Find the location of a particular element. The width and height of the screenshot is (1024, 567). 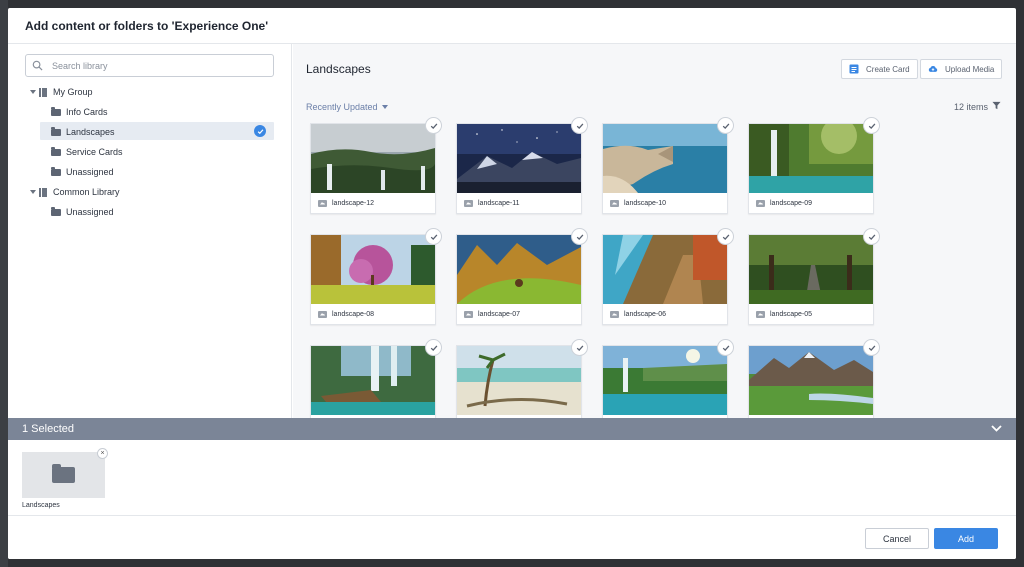

media-card: landscape-03 is located at coordinates (522, 378).